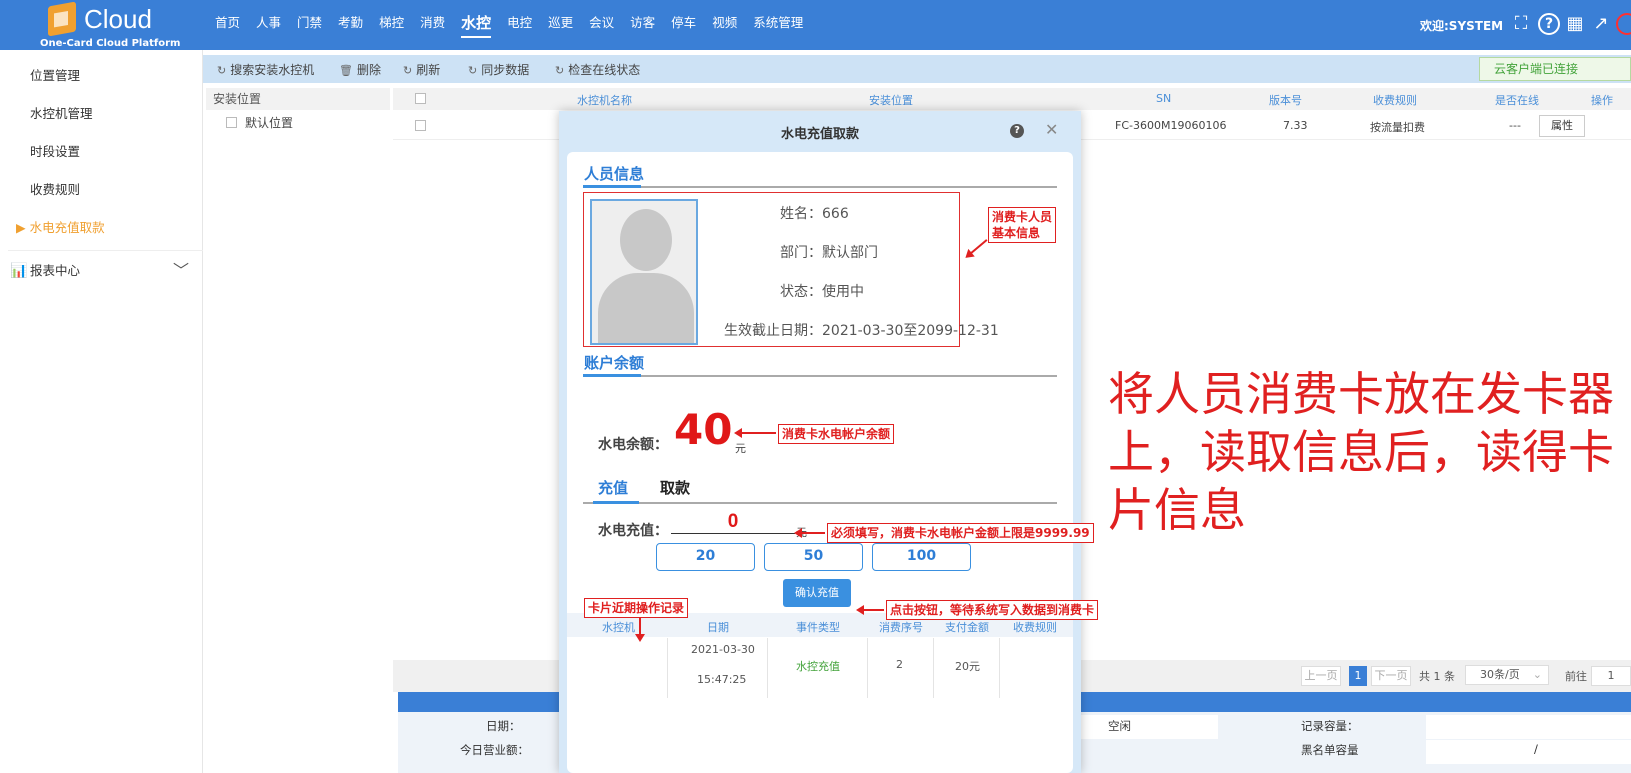  What do you see at coordinates (917, 69) in the screenshot?
I see `toolbar: ↻ 搜索安装水控机 🗑 删除 ↻ 刷新 ↻ 同步数据 ↻ 检查在线状态 云客户端已连接` at bounding box center [917, 69].